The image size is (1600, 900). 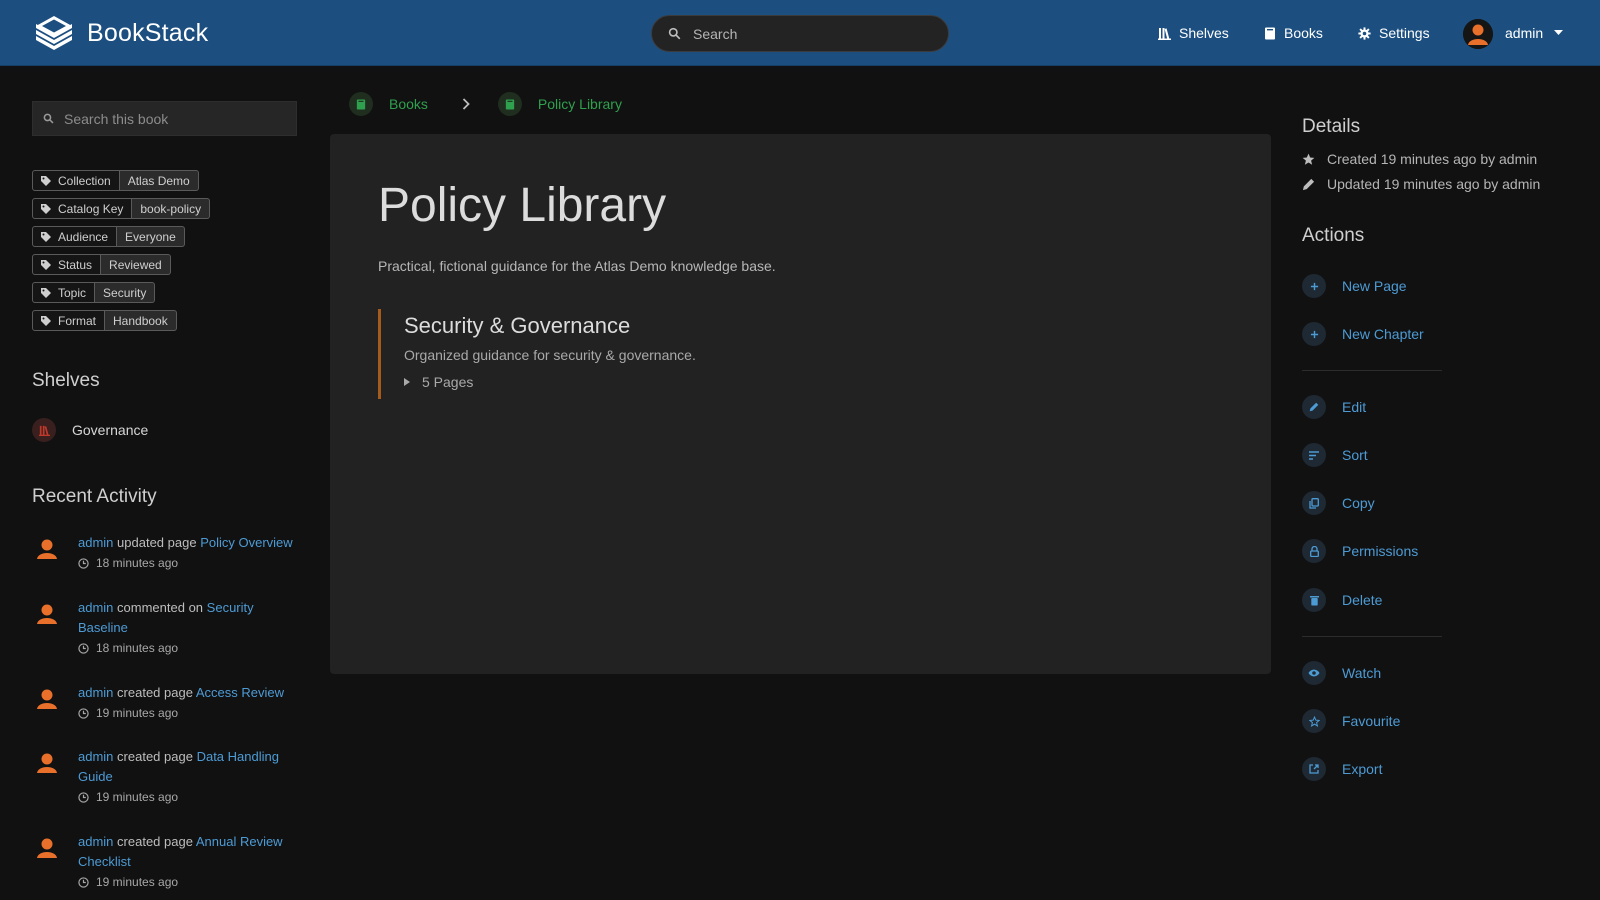 What do you see at coordinates (246, 542) in the screenshot?
I see `activity-target-link: Policy Overview` at bounding box center [246, 542].